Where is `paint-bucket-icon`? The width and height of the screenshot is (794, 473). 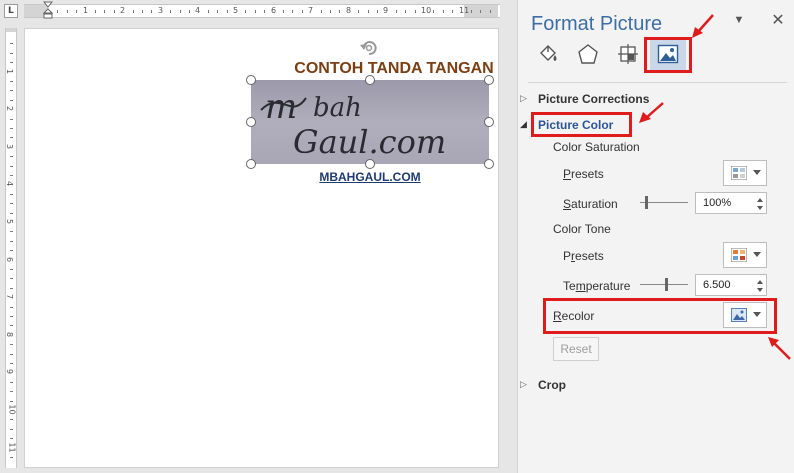 paint-bucket-icon is located at coordinates (548, 53).